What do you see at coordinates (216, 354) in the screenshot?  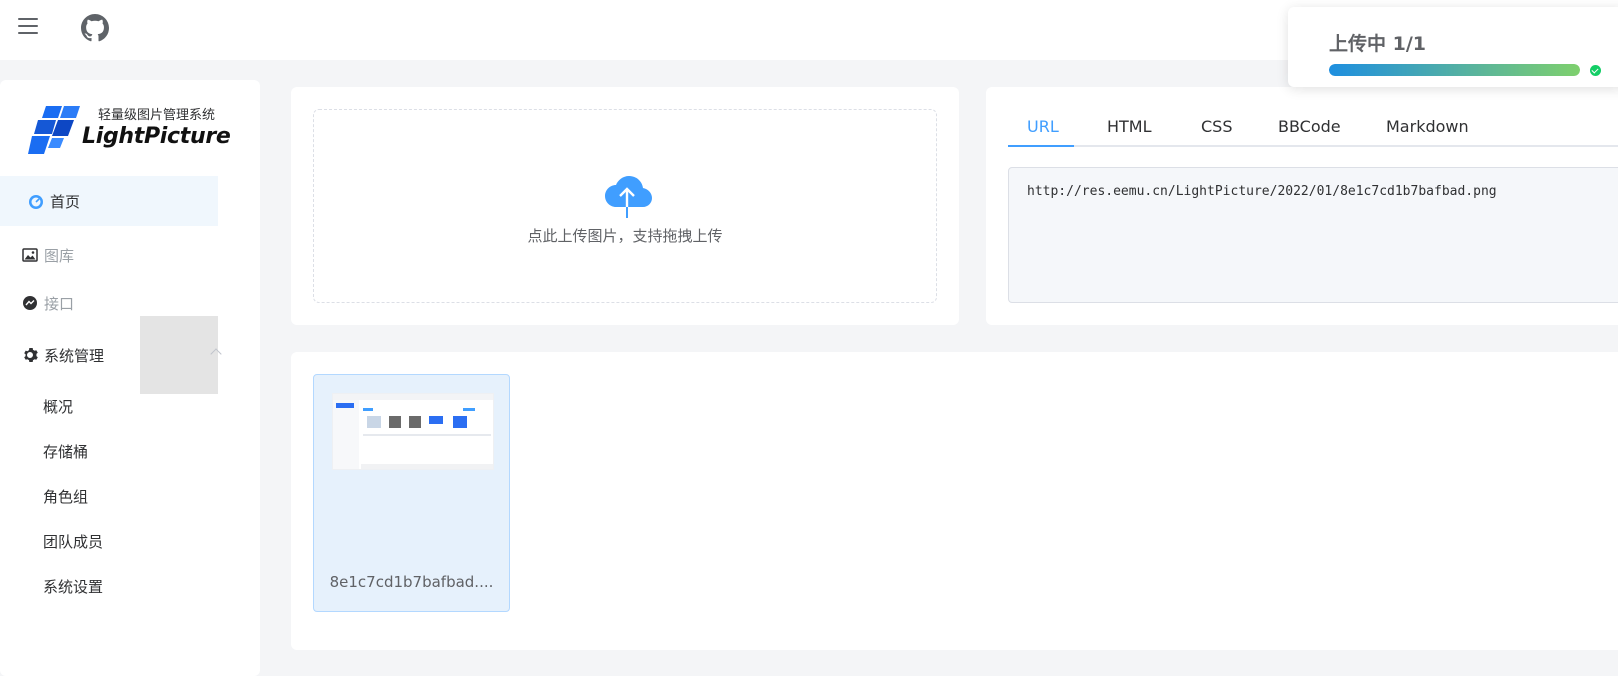 I see `chevron-up-icon` at bounding box center [216, 354].